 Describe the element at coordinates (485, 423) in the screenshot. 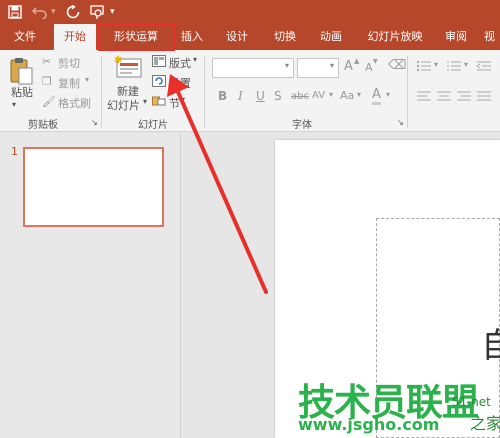

I see `watermark-side-text-2: 之家` at that location.